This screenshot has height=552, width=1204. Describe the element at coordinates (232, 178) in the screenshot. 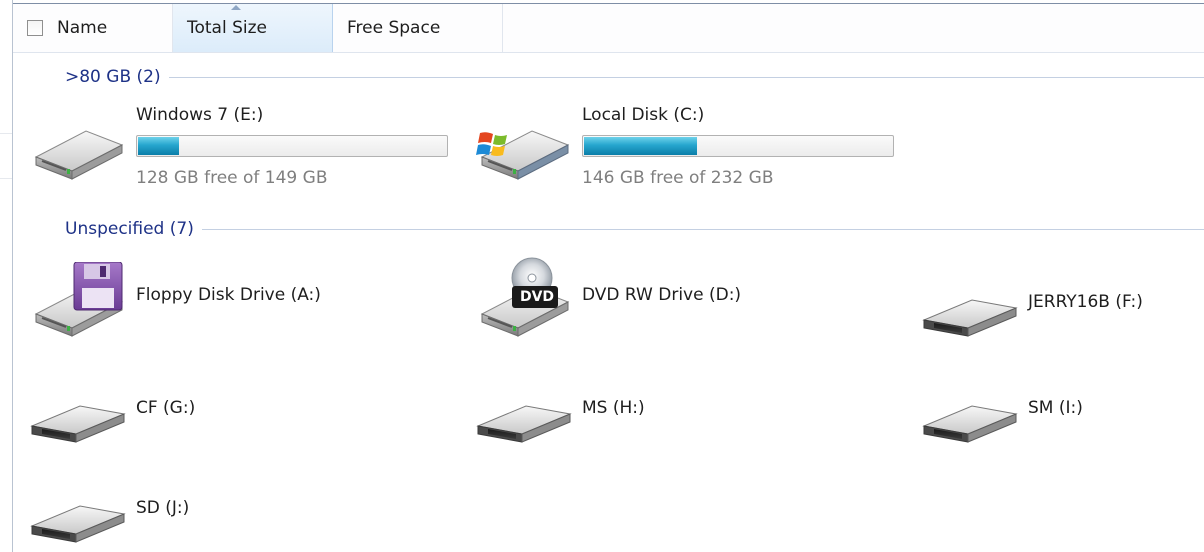

I see `drive-free-space: 128 GB free of 149 GB` at that location.